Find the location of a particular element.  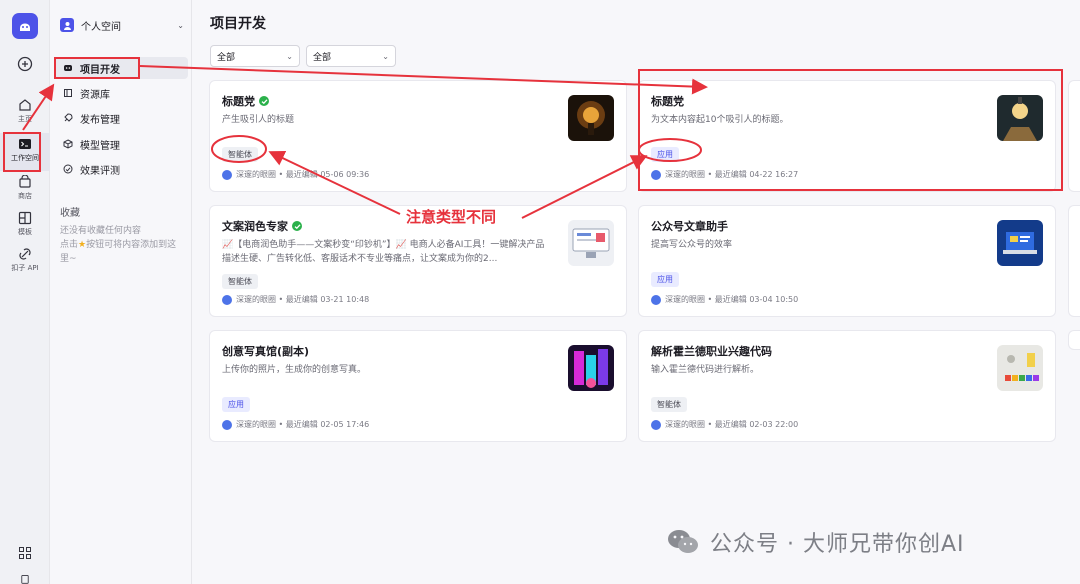

space-switcher: 个人空间 ⌄ is located at coordinates (122, 25).